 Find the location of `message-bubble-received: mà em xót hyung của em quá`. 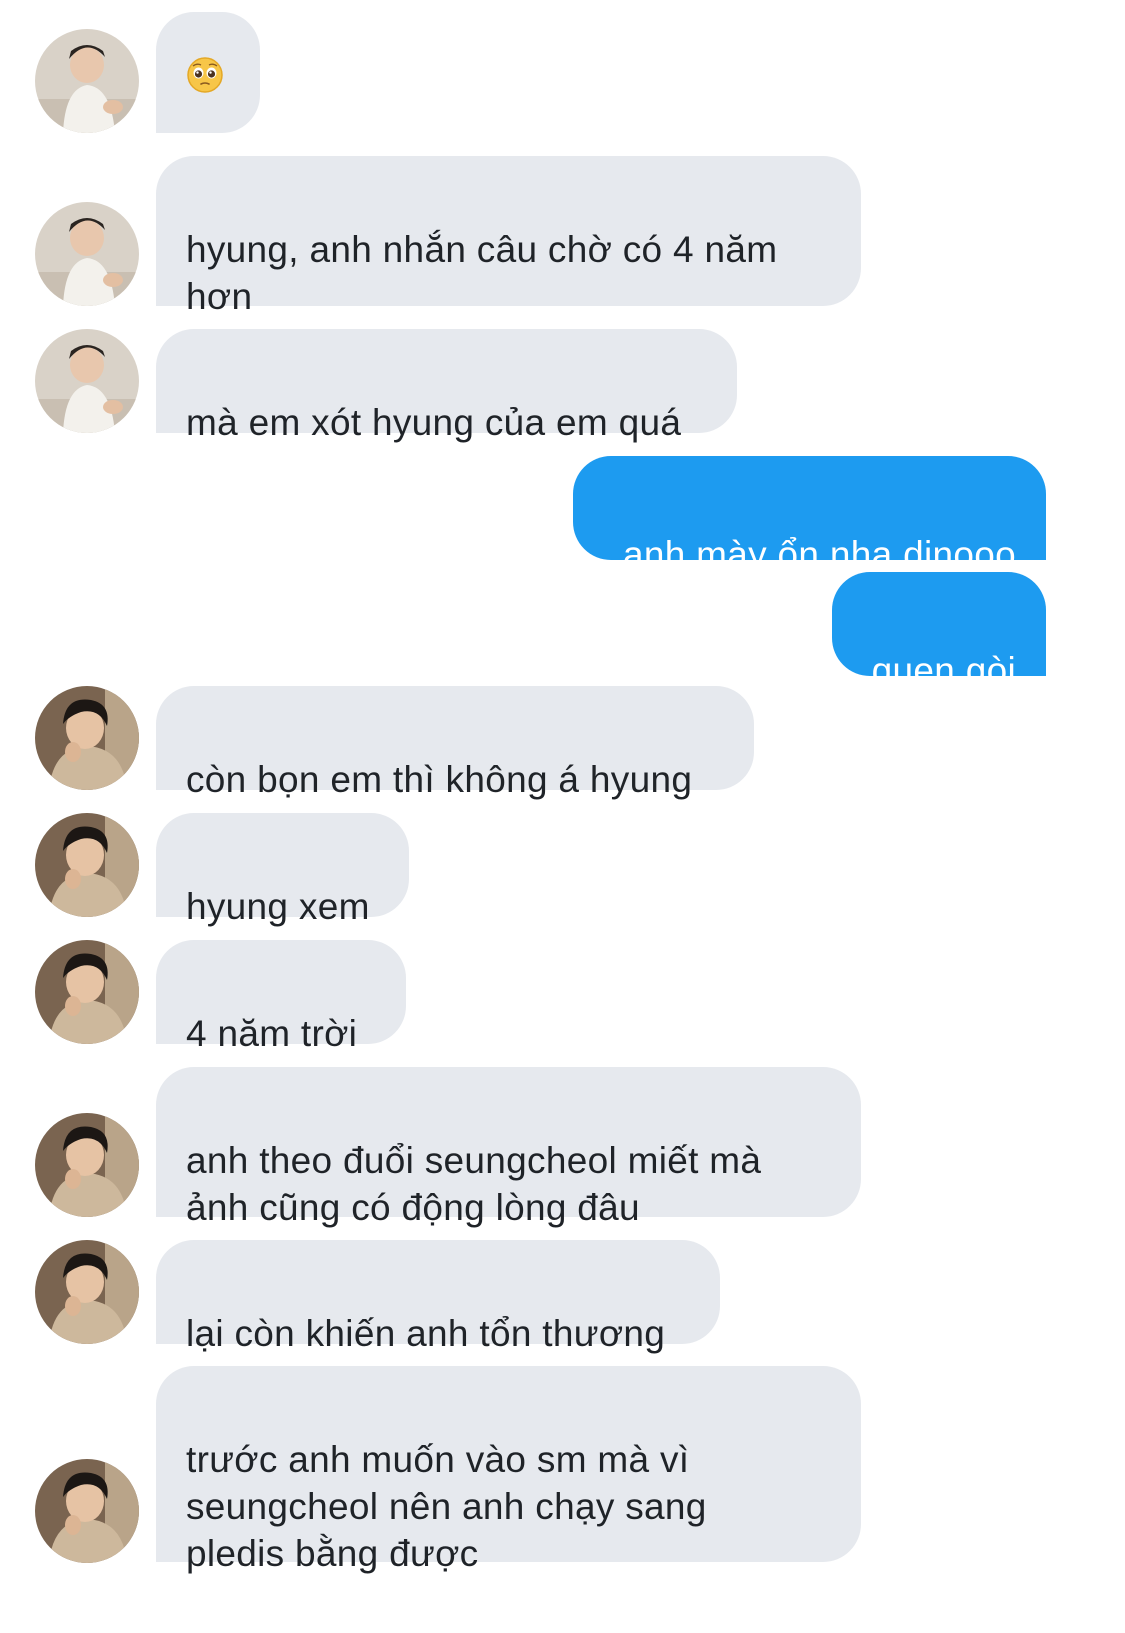

message-bubble-received: mà em xót hyung của em quá is located at coordinates (446, 386).